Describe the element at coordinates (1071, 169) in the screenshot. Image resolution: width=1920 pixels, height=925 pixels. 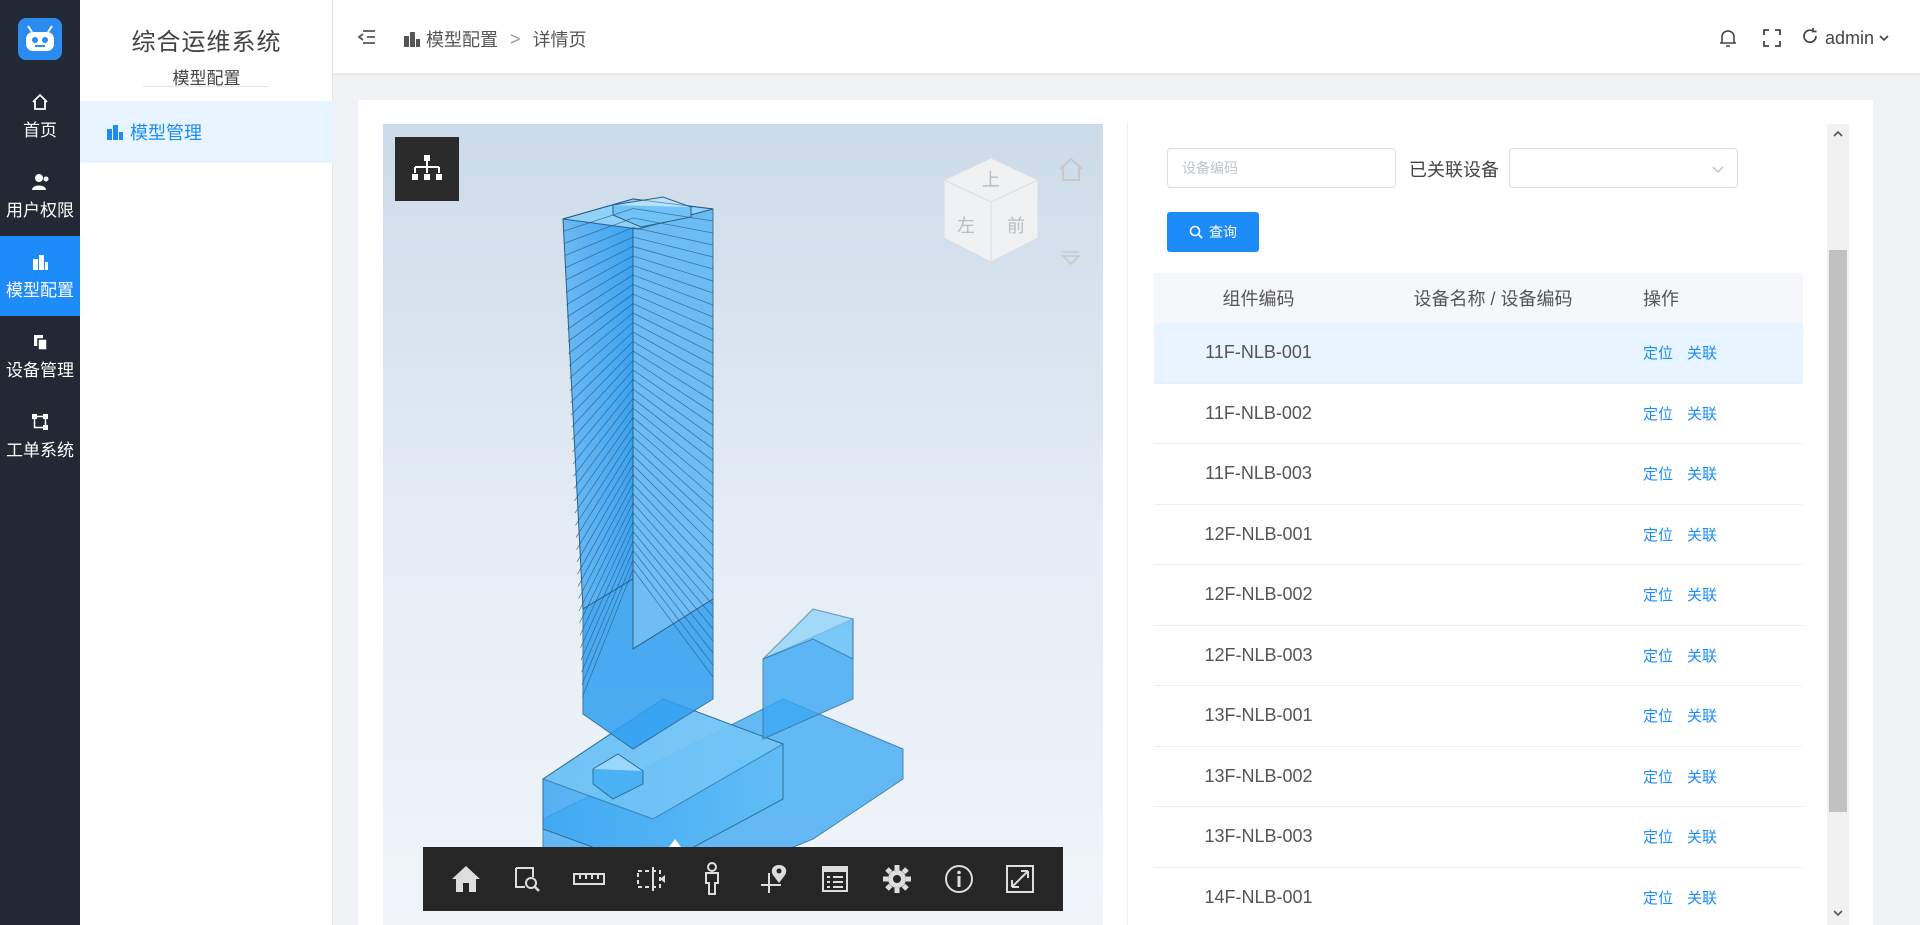
I see `home-view-icon` at that location.